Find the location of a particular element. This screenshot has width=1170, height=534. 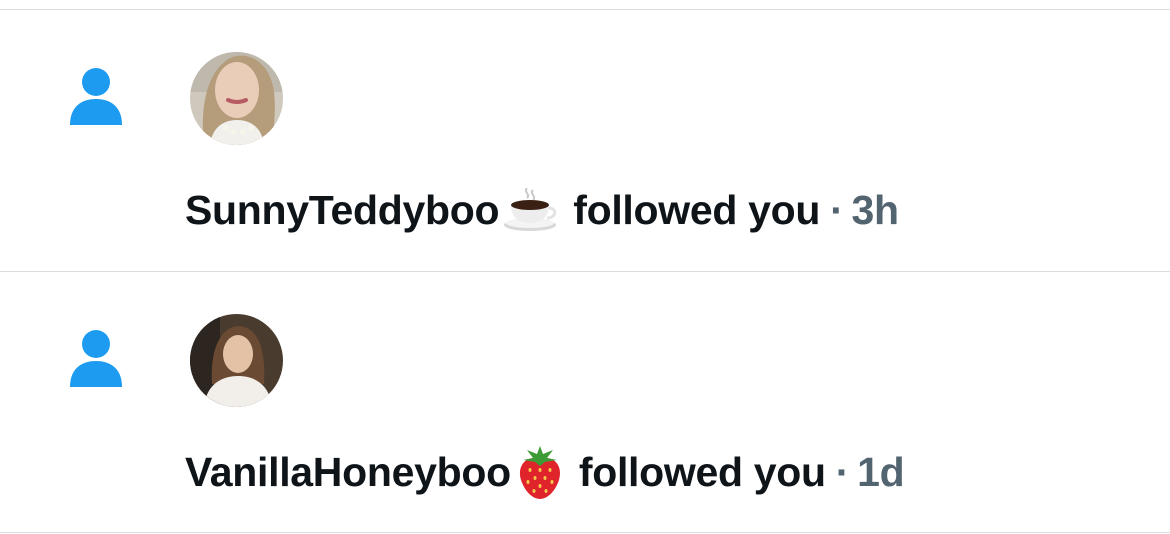

notification-text: VanillaHoneyboo followed you · 1d is located at coordinates (545, 472).